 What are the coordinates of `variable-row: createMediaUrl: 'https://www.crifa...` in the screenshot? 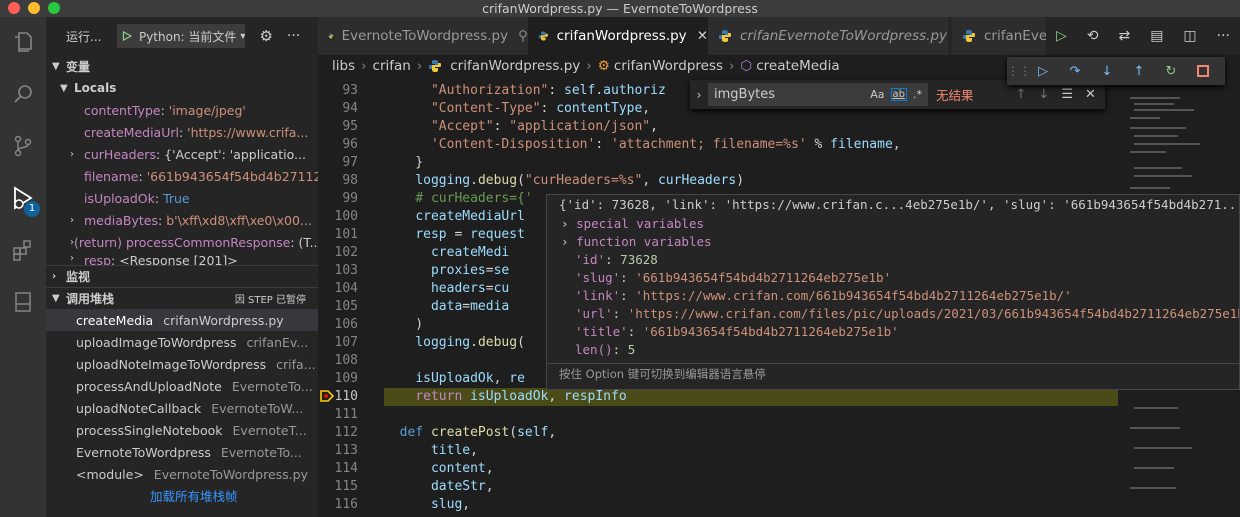 It's located at (182, 132).